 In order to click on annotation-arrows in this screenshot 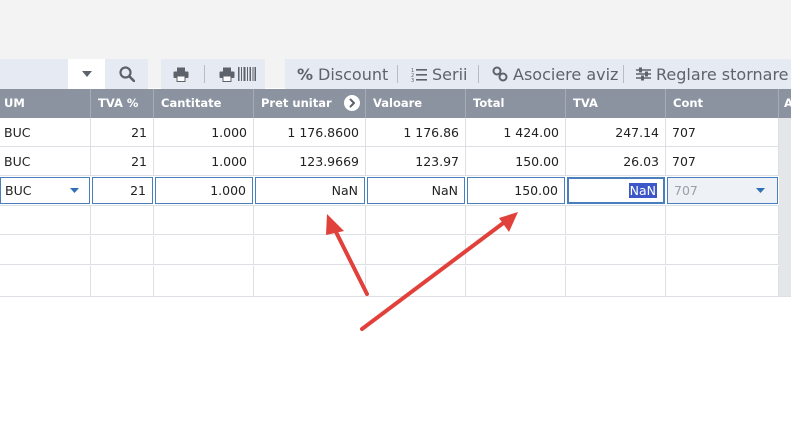, I will do `click(422, 271)`.